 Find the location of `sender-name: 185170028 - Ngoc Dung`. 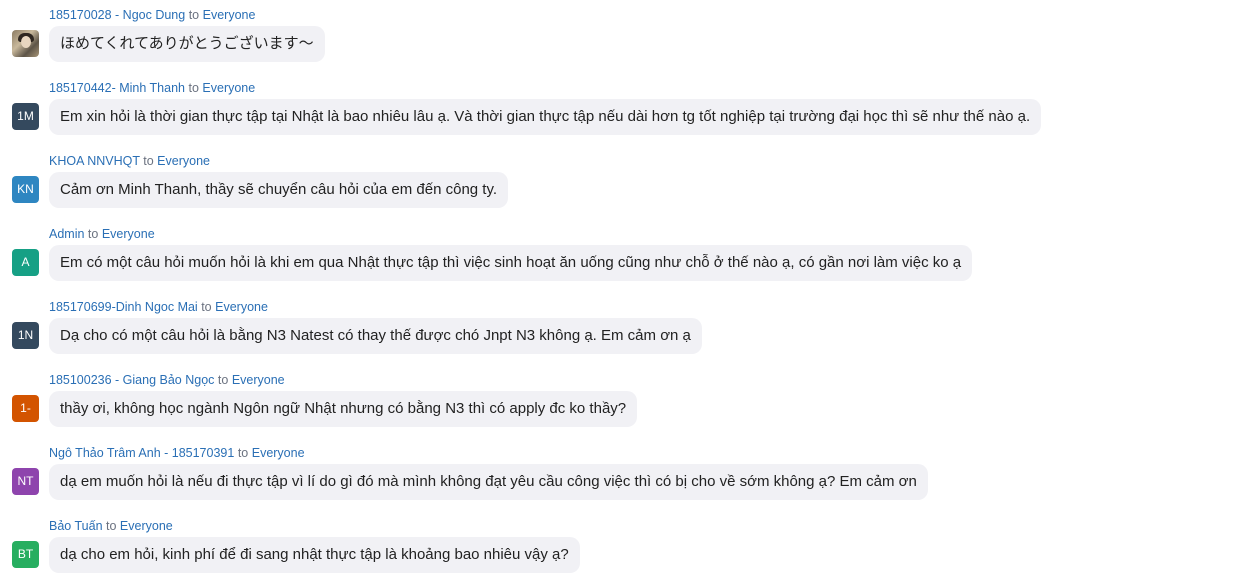

sender-name: 185170028 - Ngoc Dung is located at coordinates (117, 15).